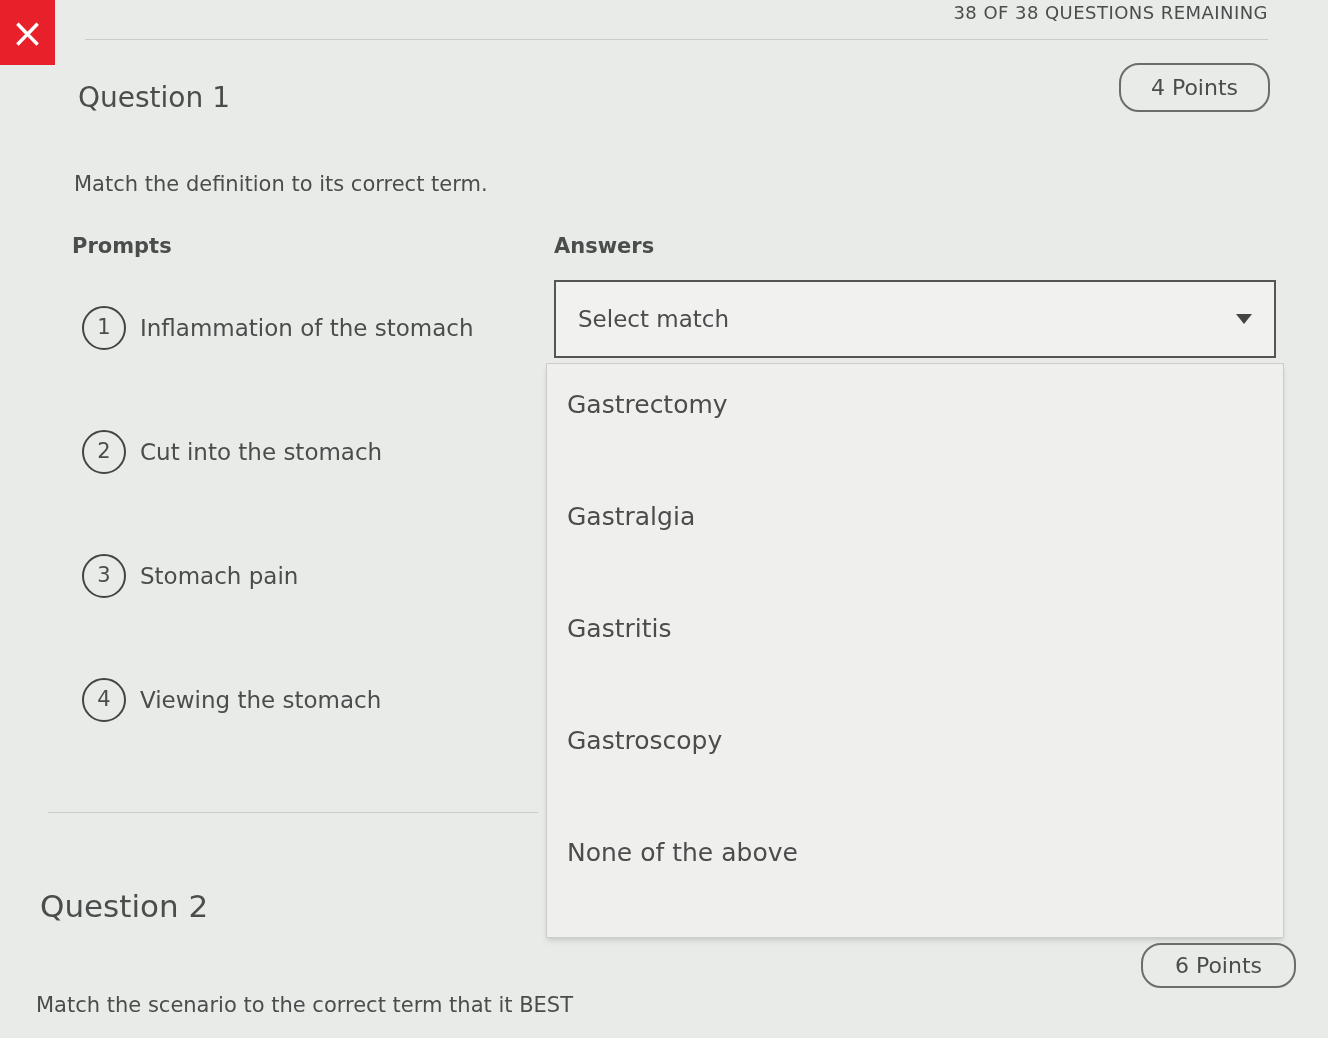 The height and width of the screenshot is (1038, 1328). Describe the element at coordinates (604, 245) in the screenshot. I see `answers-heading: Answers` at that location.